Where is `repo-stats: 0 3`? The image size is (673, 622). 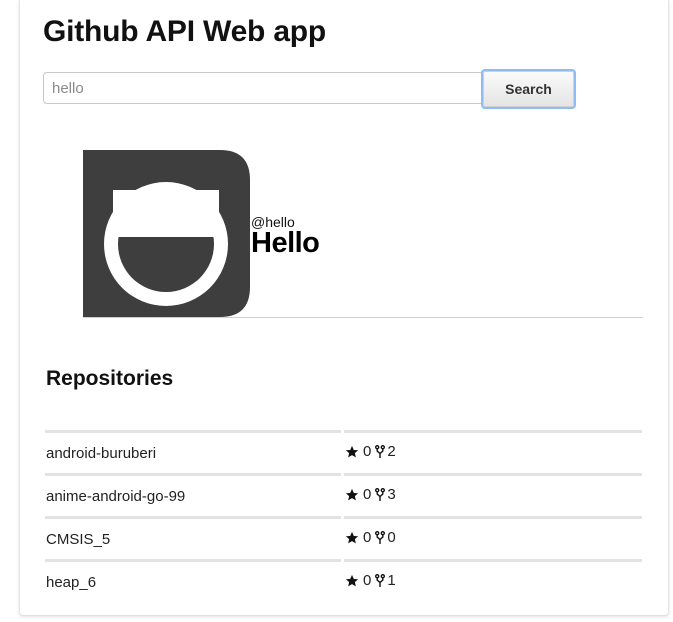 repo-stats: 0 3 is located at coordinates (370, 494).